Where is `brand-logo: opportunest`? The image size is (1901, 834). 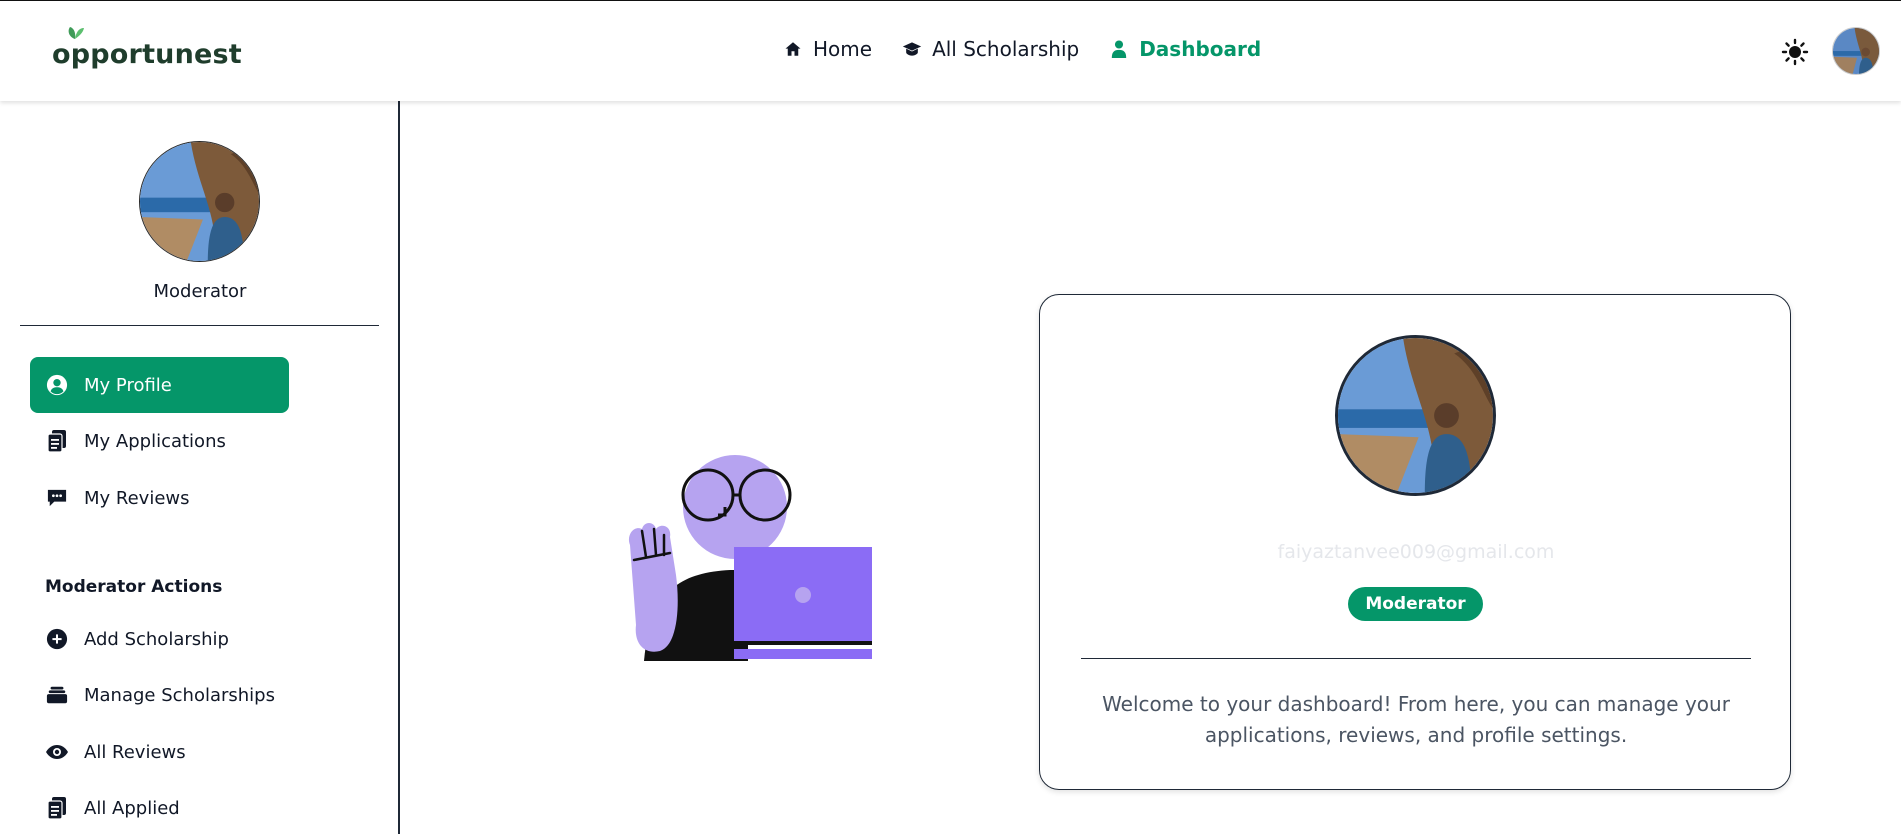 brand-logo: opportunest is located at coordinates (147, 52).